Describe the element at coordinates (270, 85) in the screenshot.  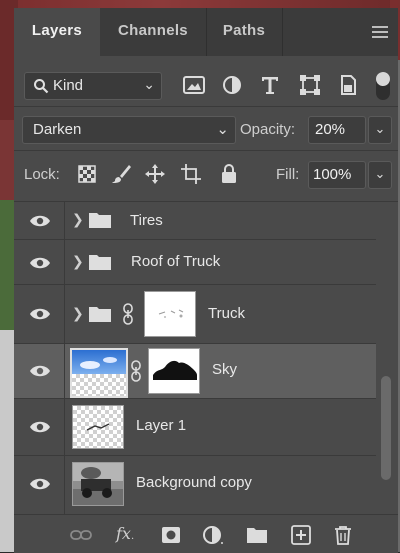
I see `type-layer-filter-icon` at that location.